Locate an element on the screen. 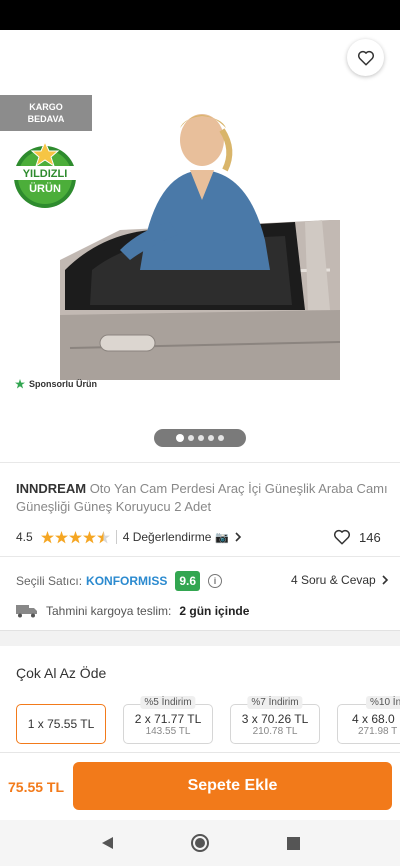  brand-name: INNDREAM is located at coordinates (51, 488).